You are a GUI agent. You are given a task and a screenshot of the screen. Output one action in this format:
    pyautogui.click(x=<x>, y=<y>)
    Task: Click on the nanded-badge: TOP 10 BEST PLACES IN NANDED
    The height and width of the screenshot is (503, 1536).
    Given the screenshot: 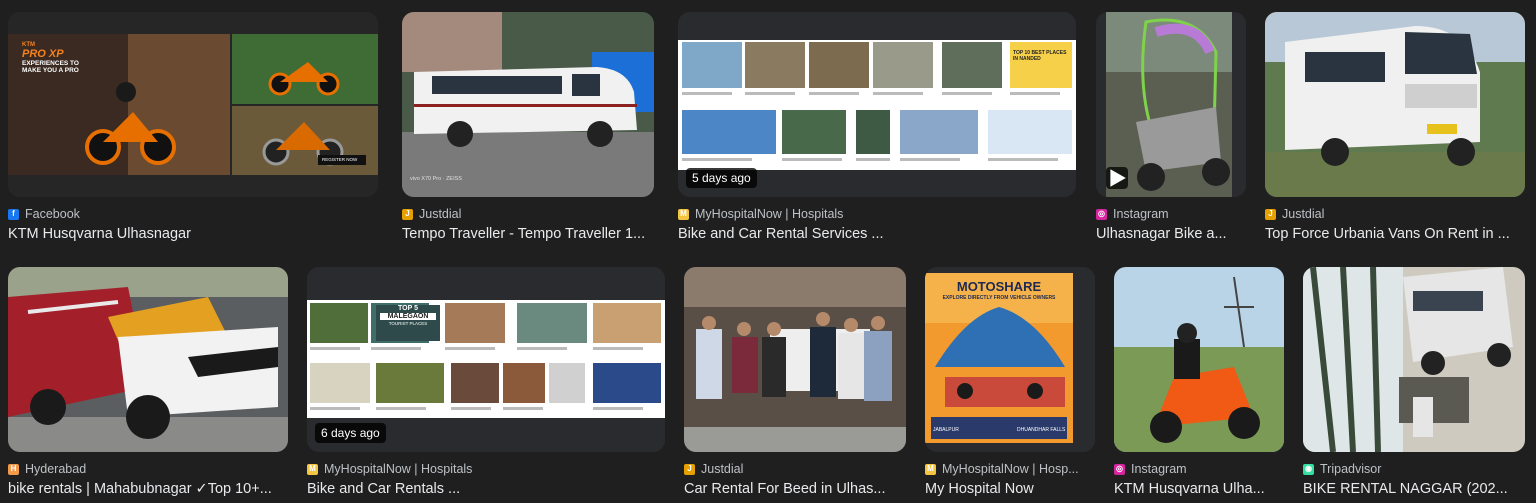 What is the action you would take?
    pyautogui.click(x=1040, y=56)
    